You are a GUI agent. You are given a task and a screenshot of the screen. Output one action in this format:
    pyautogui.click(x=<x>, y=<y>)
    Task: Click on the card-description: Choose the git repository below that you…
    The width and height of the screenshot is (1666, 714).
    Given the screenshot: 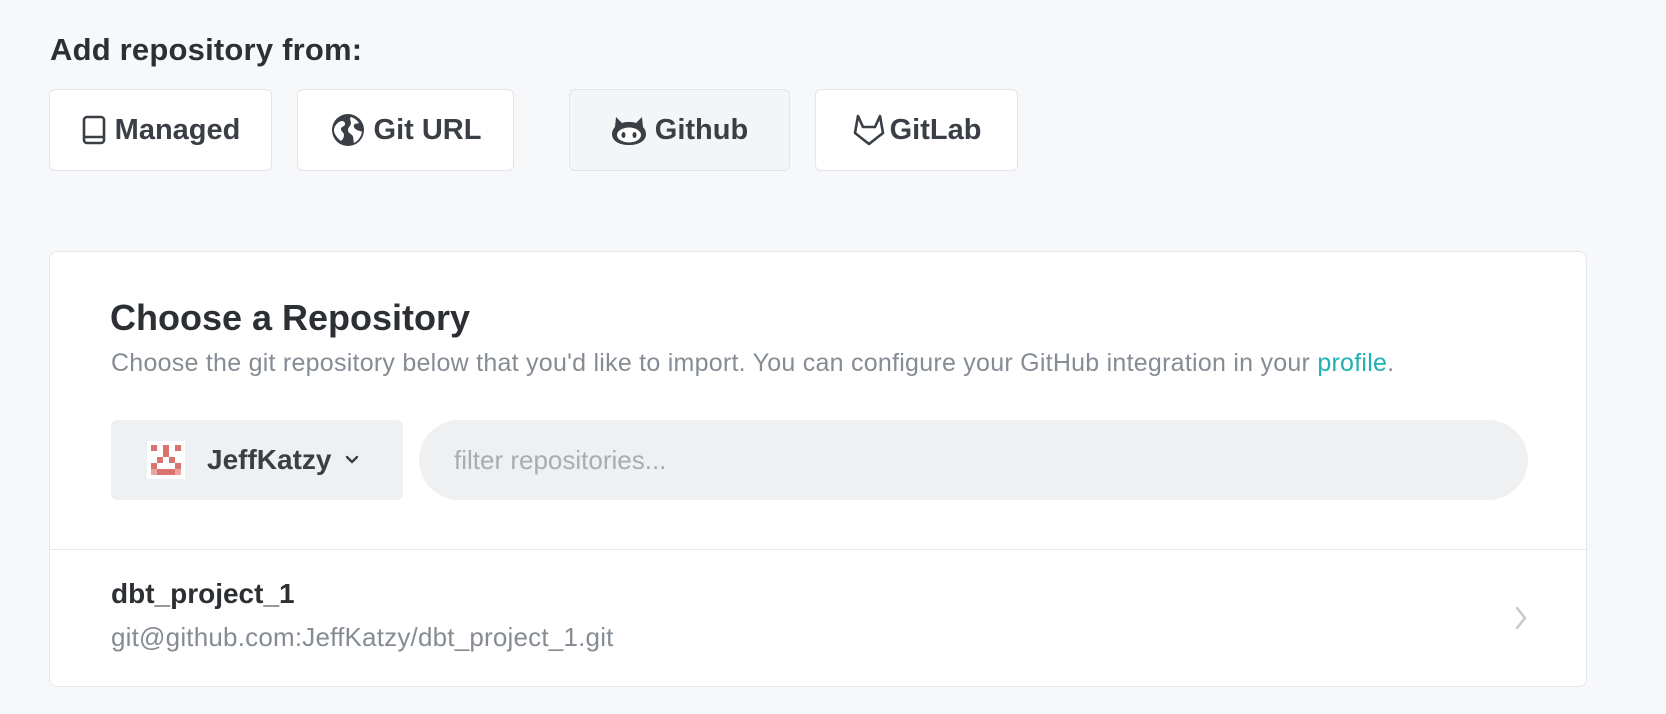 What is the action you would take?
    pyautogui.click(x=752, y=363)
    